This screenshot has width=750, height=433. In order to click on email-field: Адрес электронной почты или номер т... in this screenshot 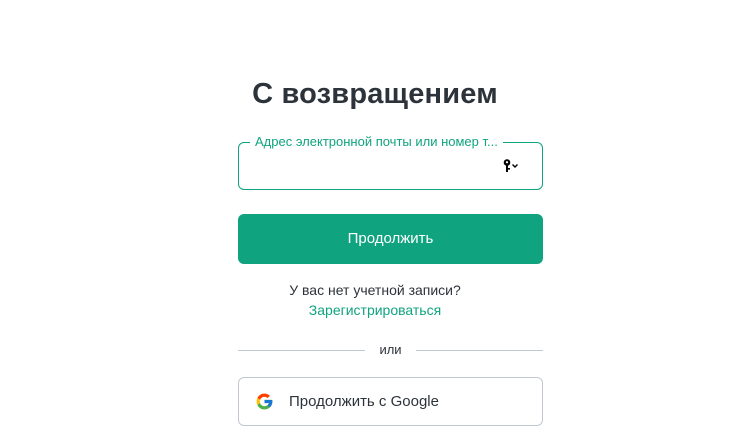, I will do `click(390, 162)`.